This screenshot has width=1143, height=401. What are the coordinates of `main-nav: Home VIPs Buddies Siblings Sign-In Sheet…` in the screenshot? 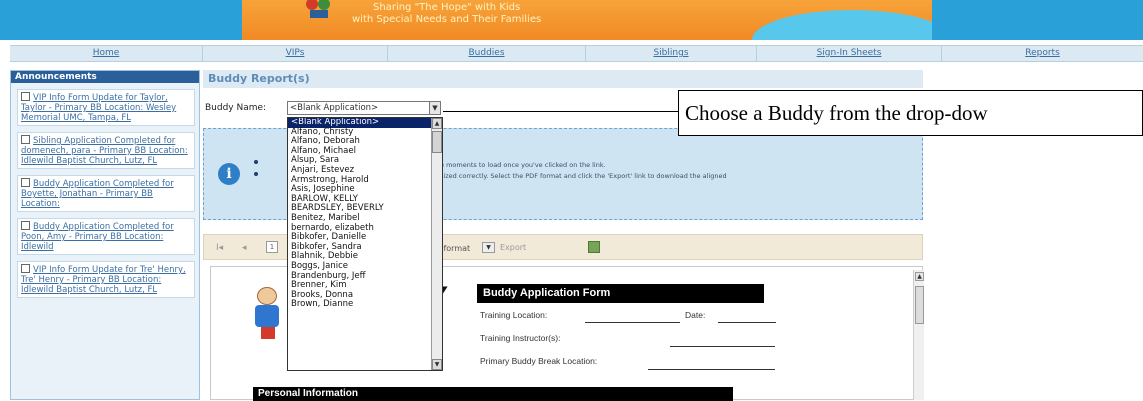 It's located at (576, 53).